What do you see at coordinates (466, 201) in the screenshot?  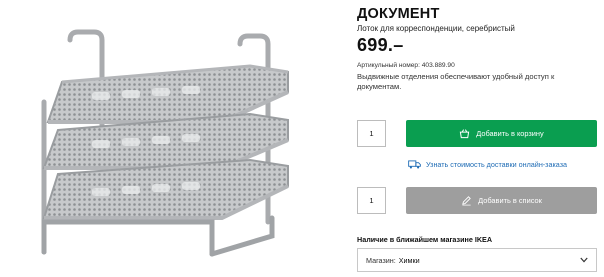 I see `pencil-icon` at bounding box center [466, 201].